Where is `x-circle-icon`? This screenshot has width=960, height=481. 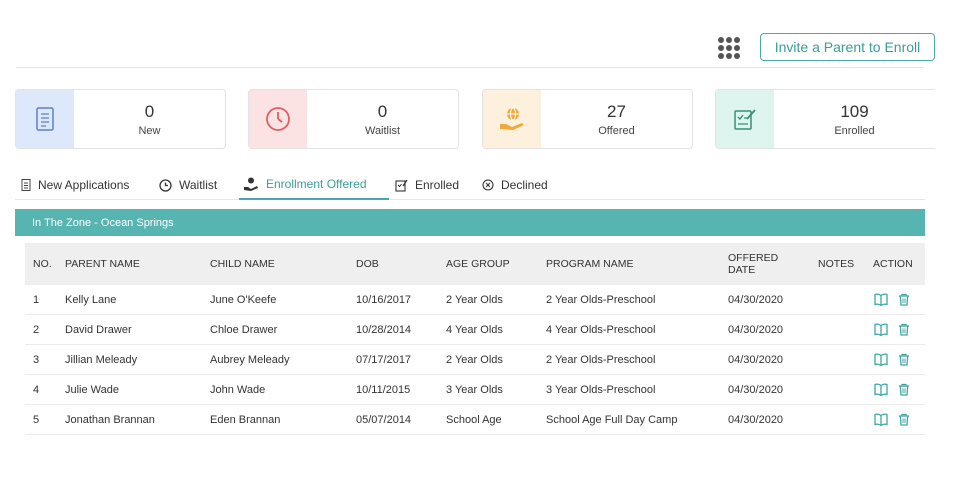 x-circle-icon is located at coordinates (488, 185).